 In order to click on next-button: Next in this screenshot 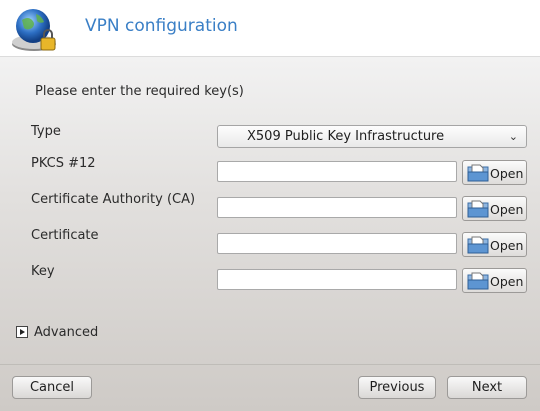, I will do `click(487, 387)`.